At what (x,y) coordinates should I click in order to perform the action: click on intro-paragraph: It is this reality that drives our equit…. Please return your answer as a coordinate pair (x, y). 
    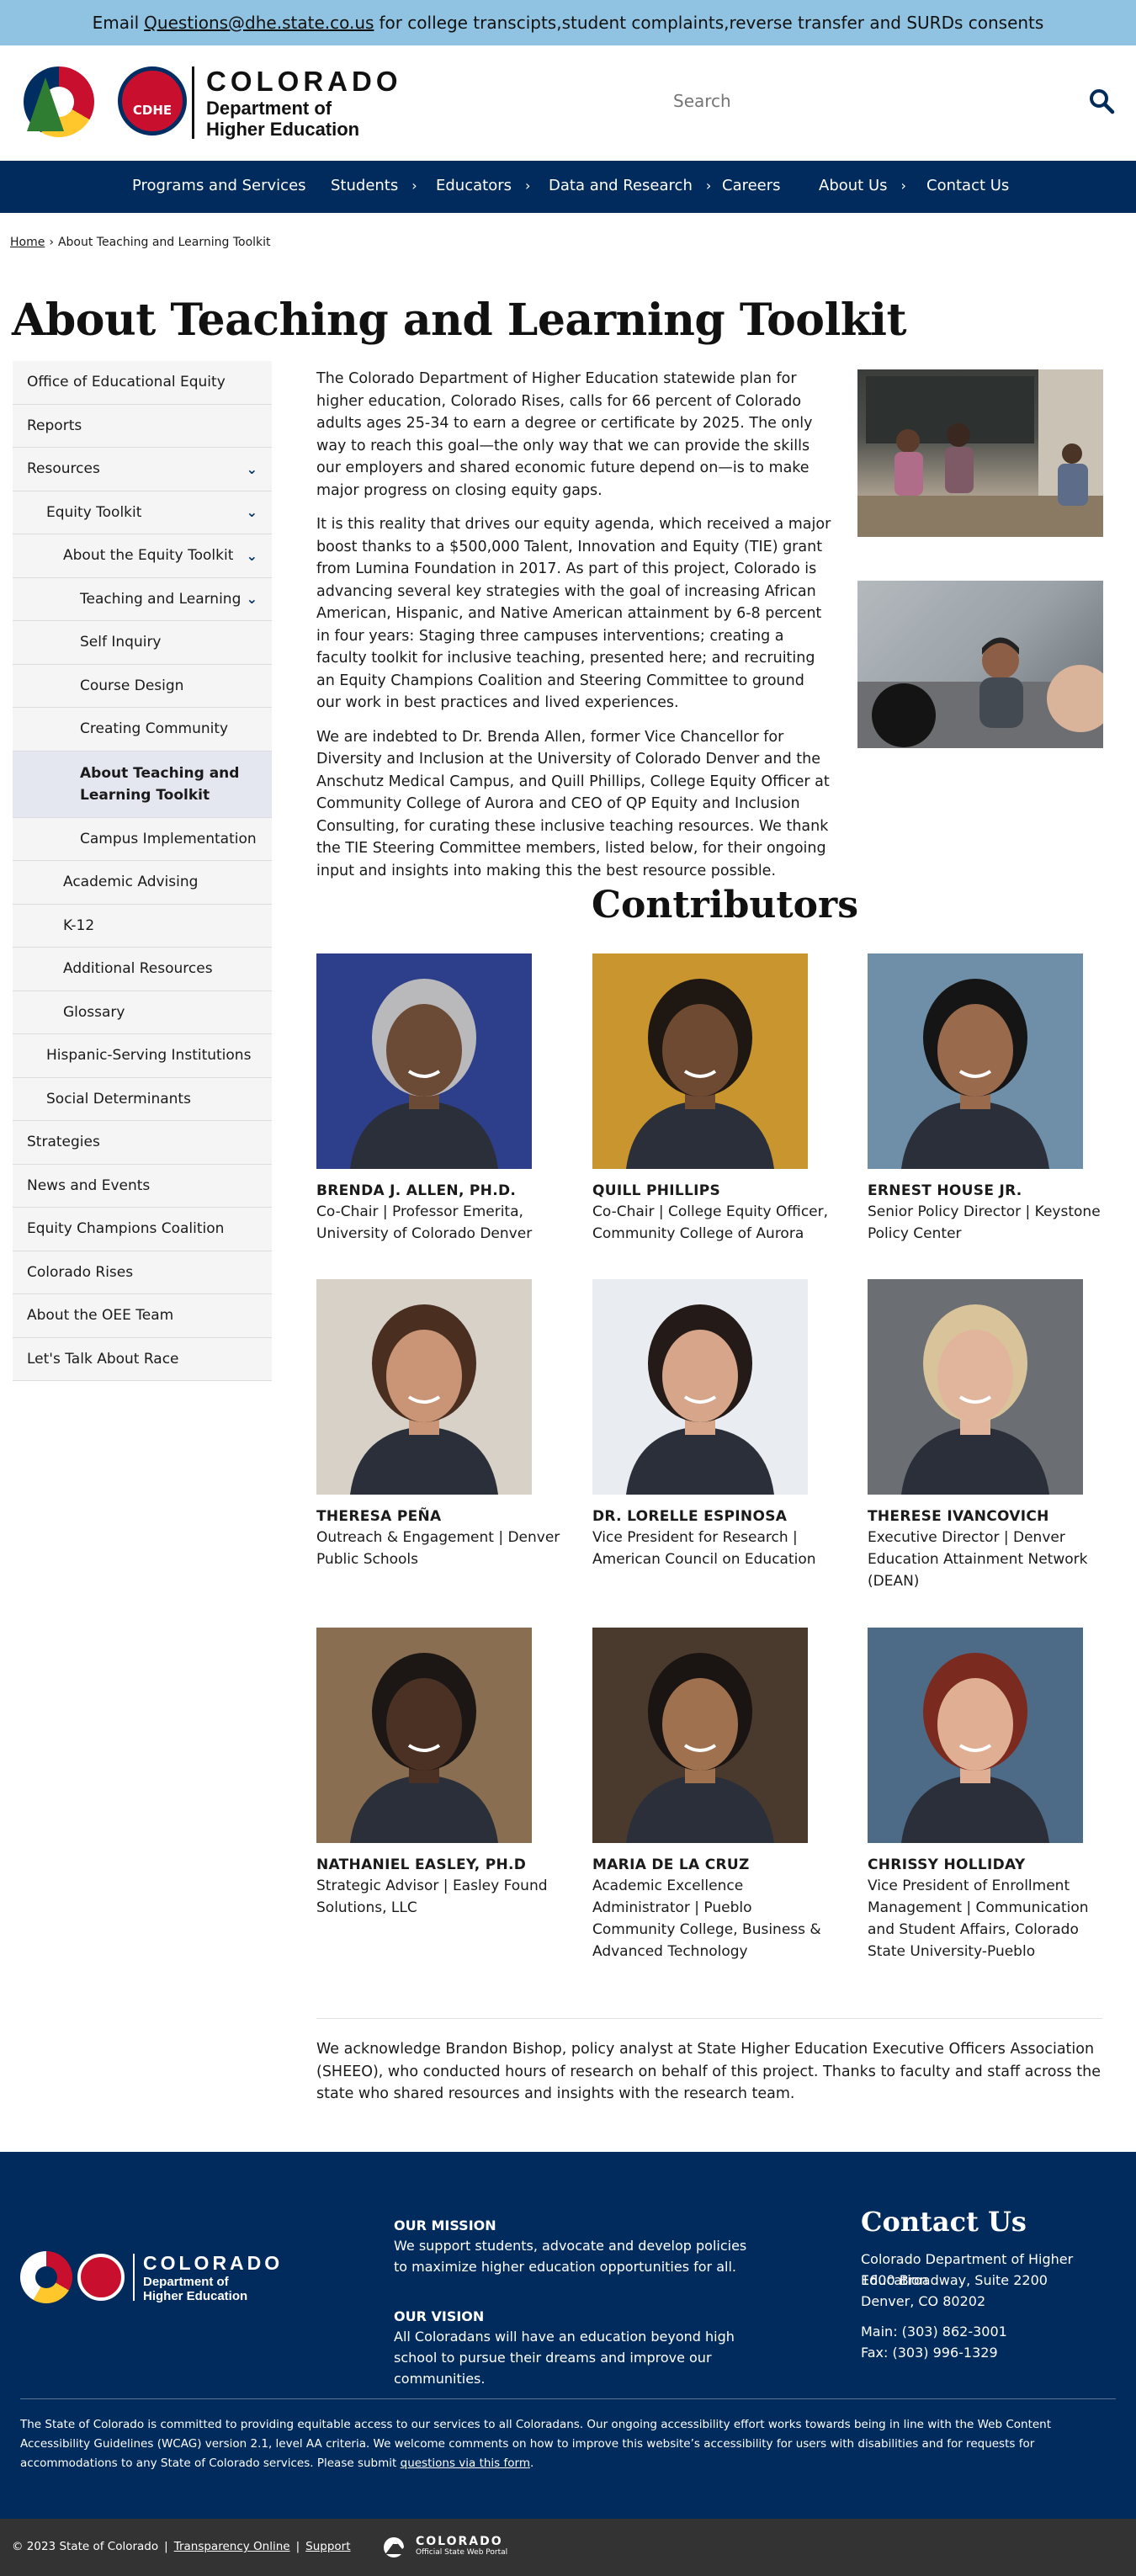
    Looking at the image, I should click on (573, 614).